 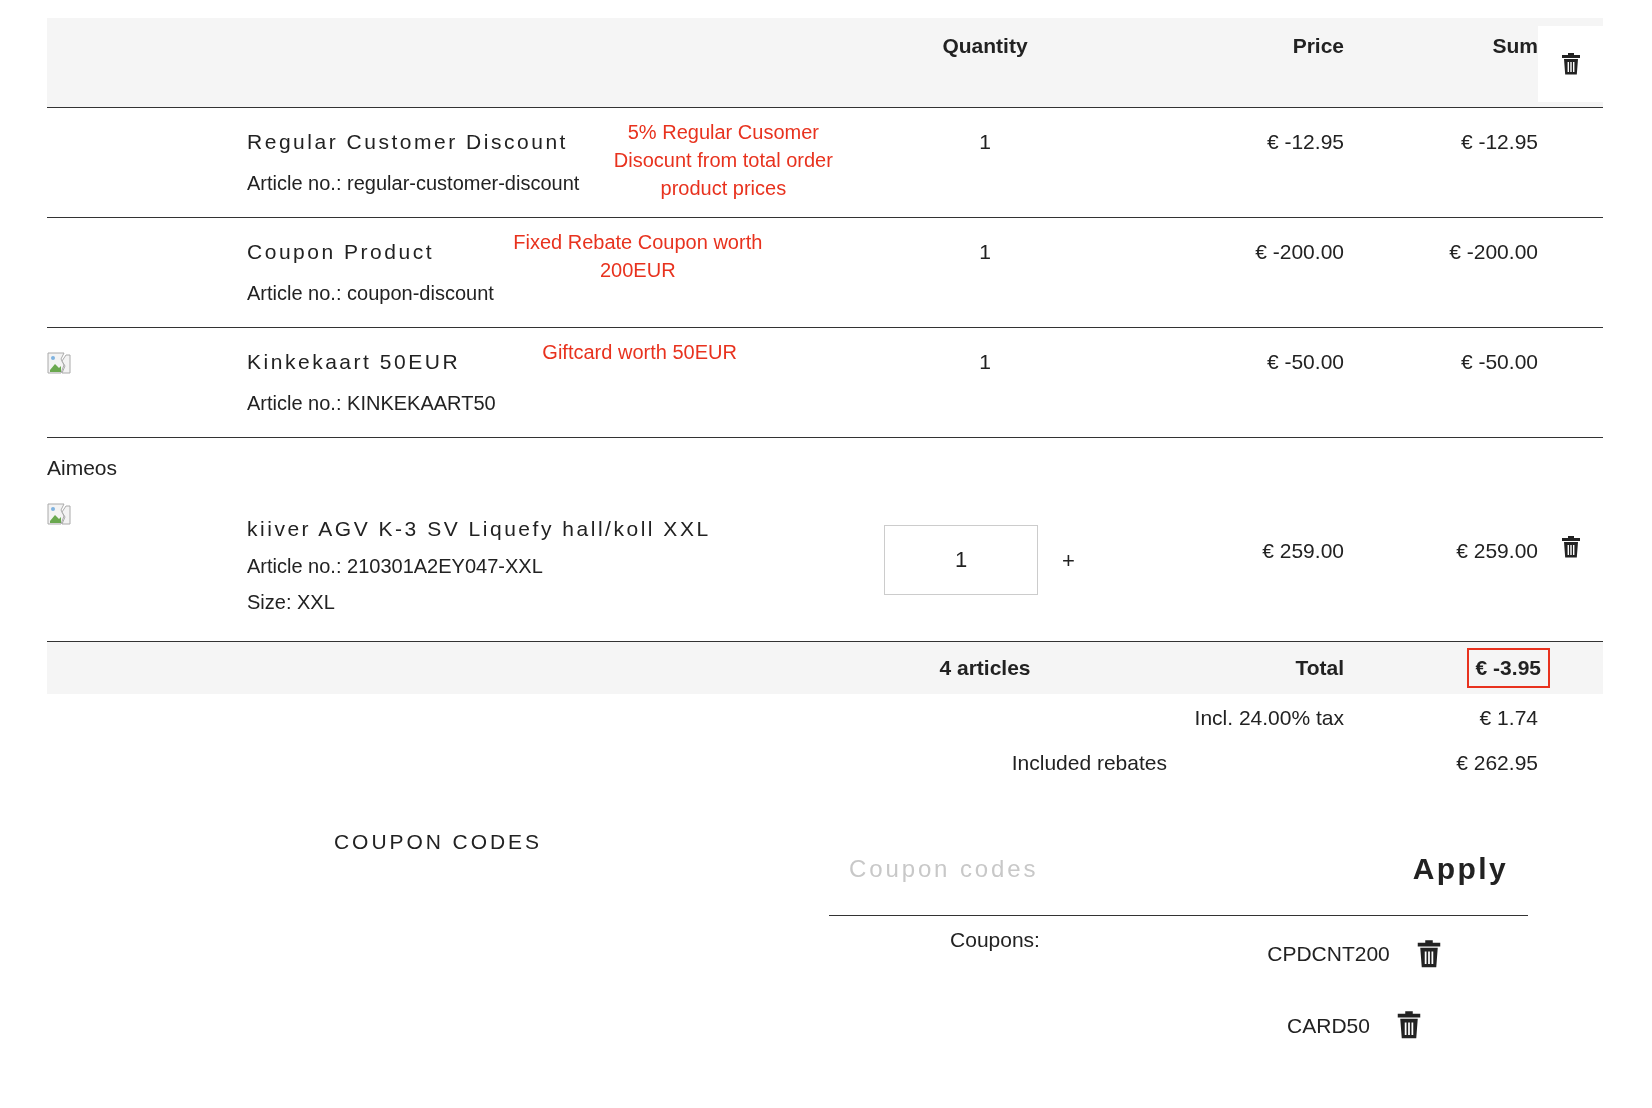 I want to click on unit-price: € -50.00, so click(x=1305, y=361).